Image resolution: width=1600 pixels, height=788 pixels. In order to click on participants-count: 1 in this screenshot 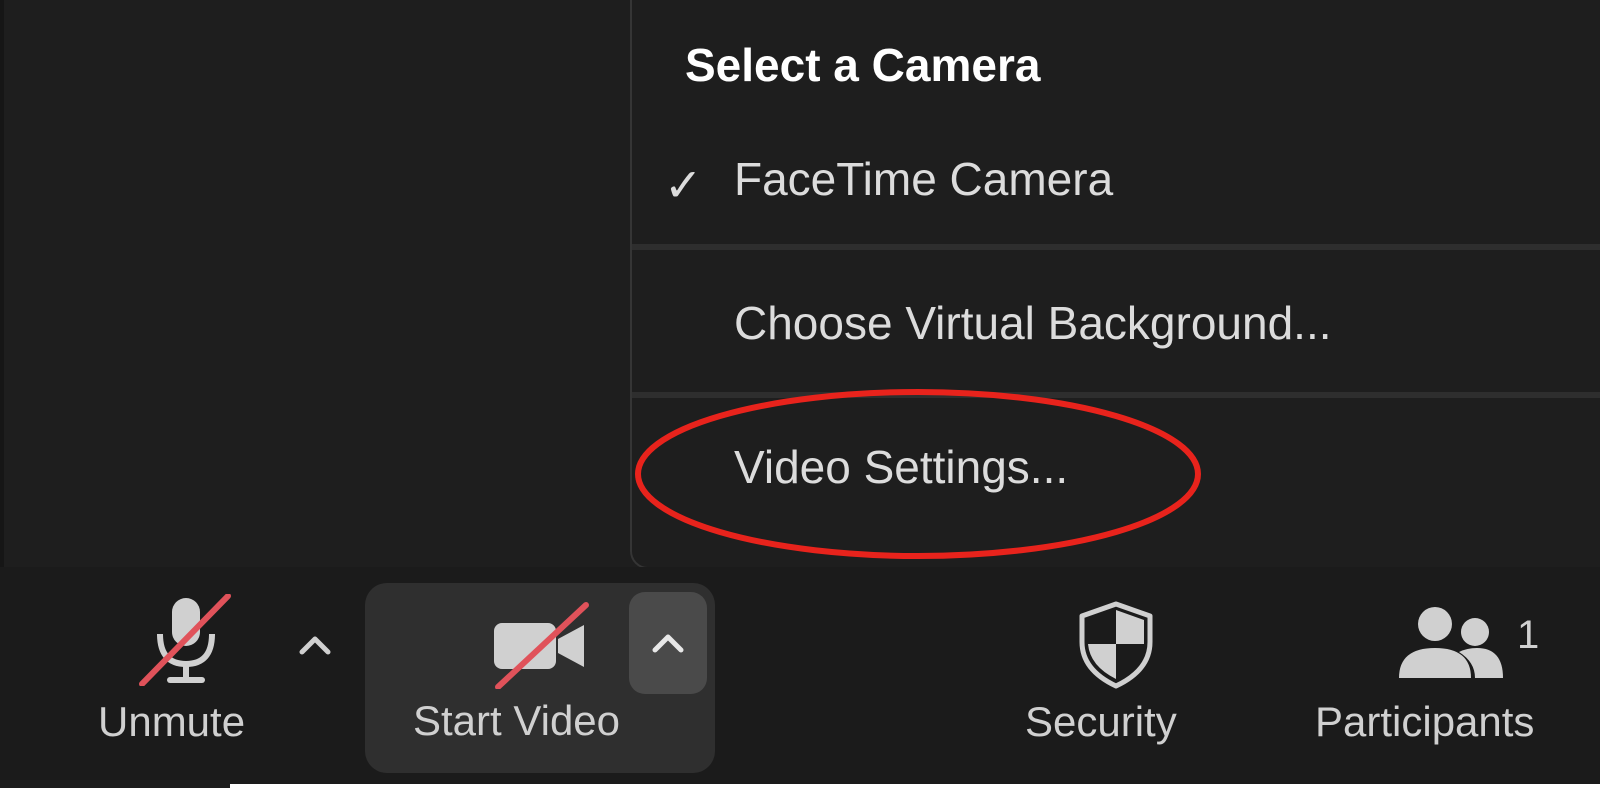, I will do `click(1528, 635)`.